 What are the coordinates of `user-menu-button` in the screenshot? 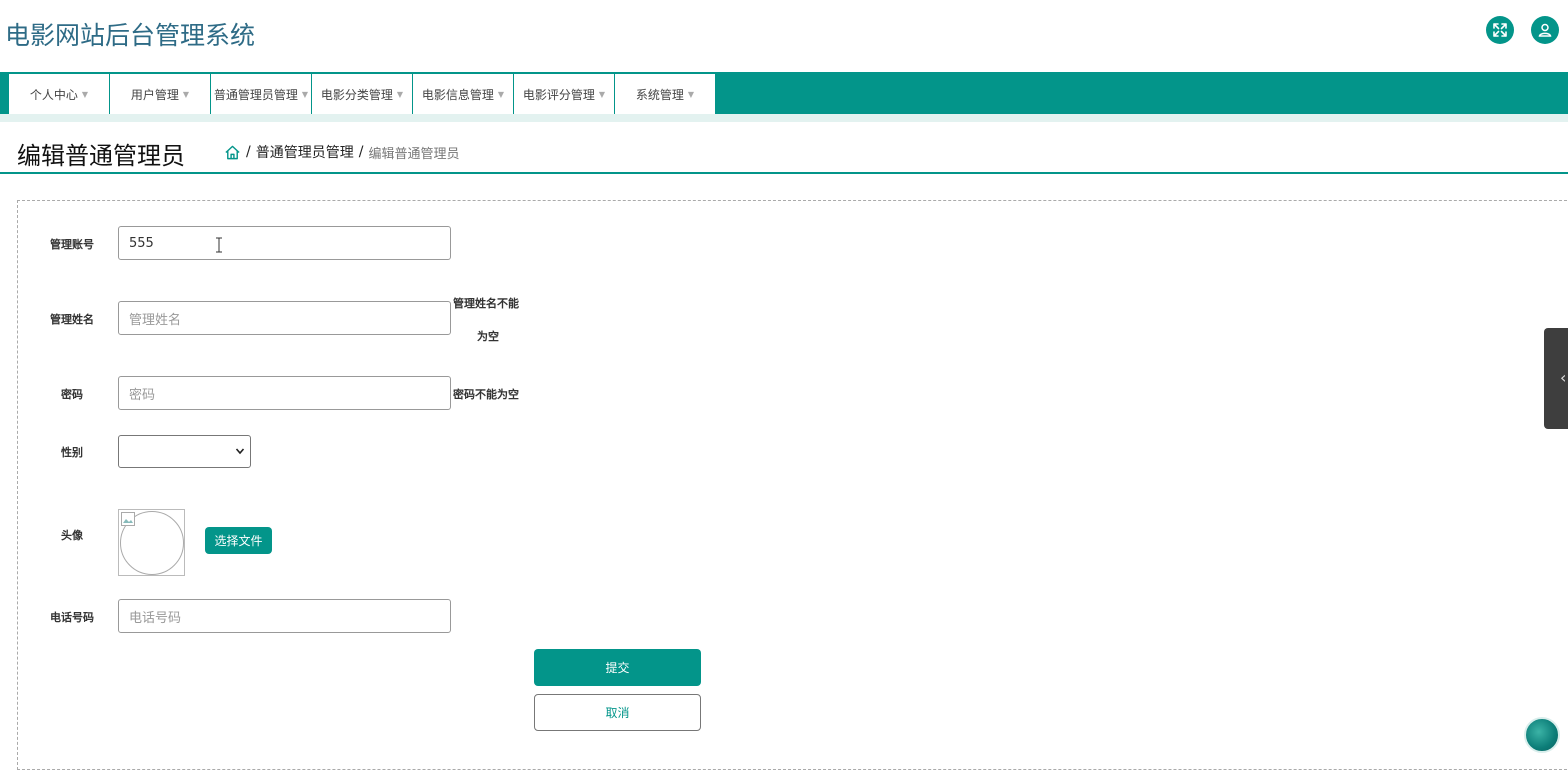 It's located at (1545, 30).